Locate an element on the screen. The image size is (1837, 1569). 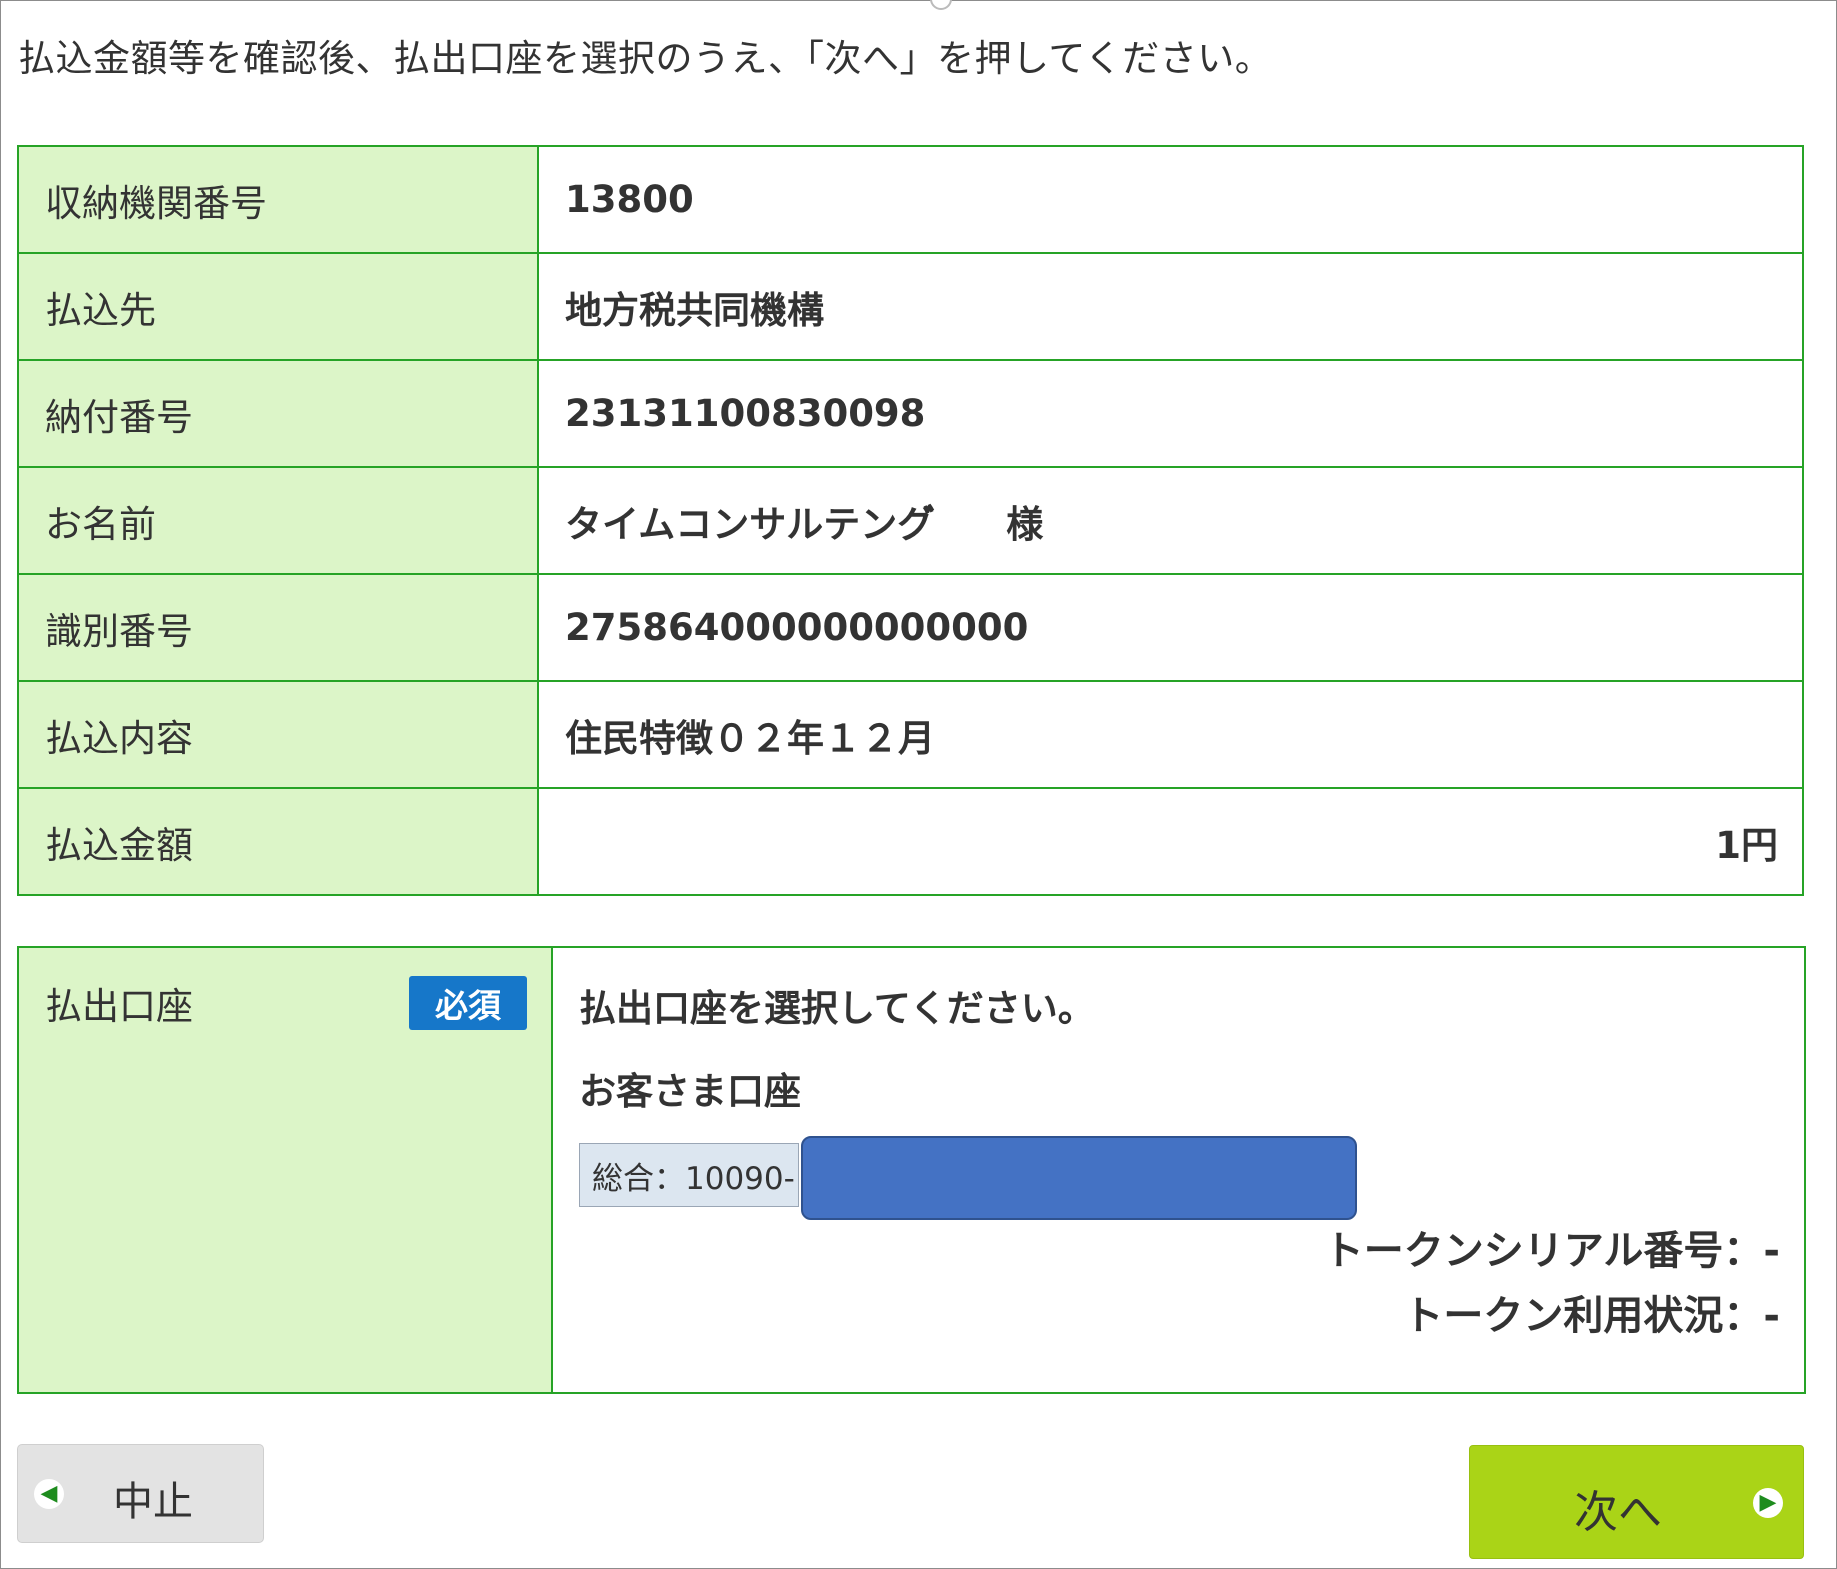
customer-name: タイムコンサルテング゙ is located at coordinates (750, 524).